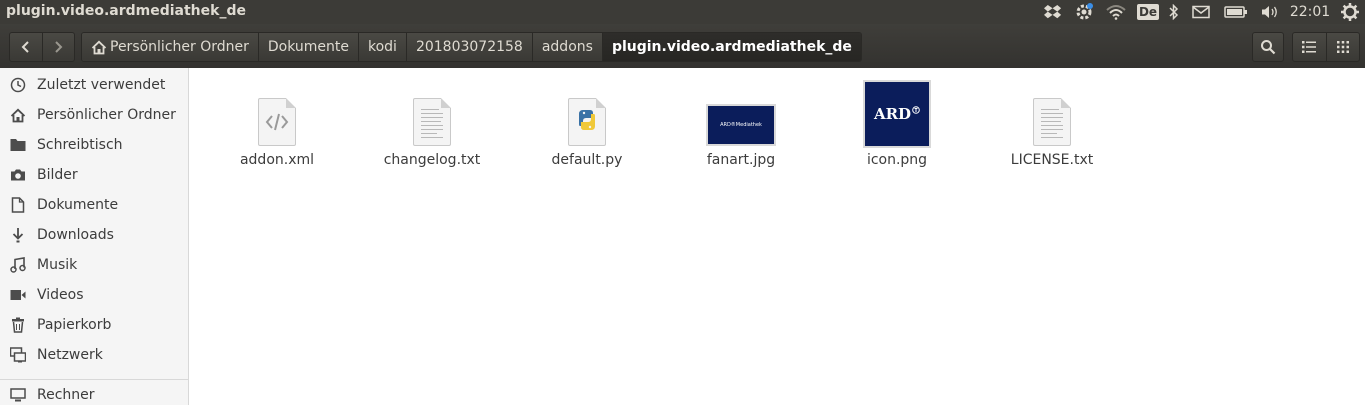 This screenshot has height=410, width=1365. I want to click on breadcrumb-201803072158: 201803072158, so click(469, 47).